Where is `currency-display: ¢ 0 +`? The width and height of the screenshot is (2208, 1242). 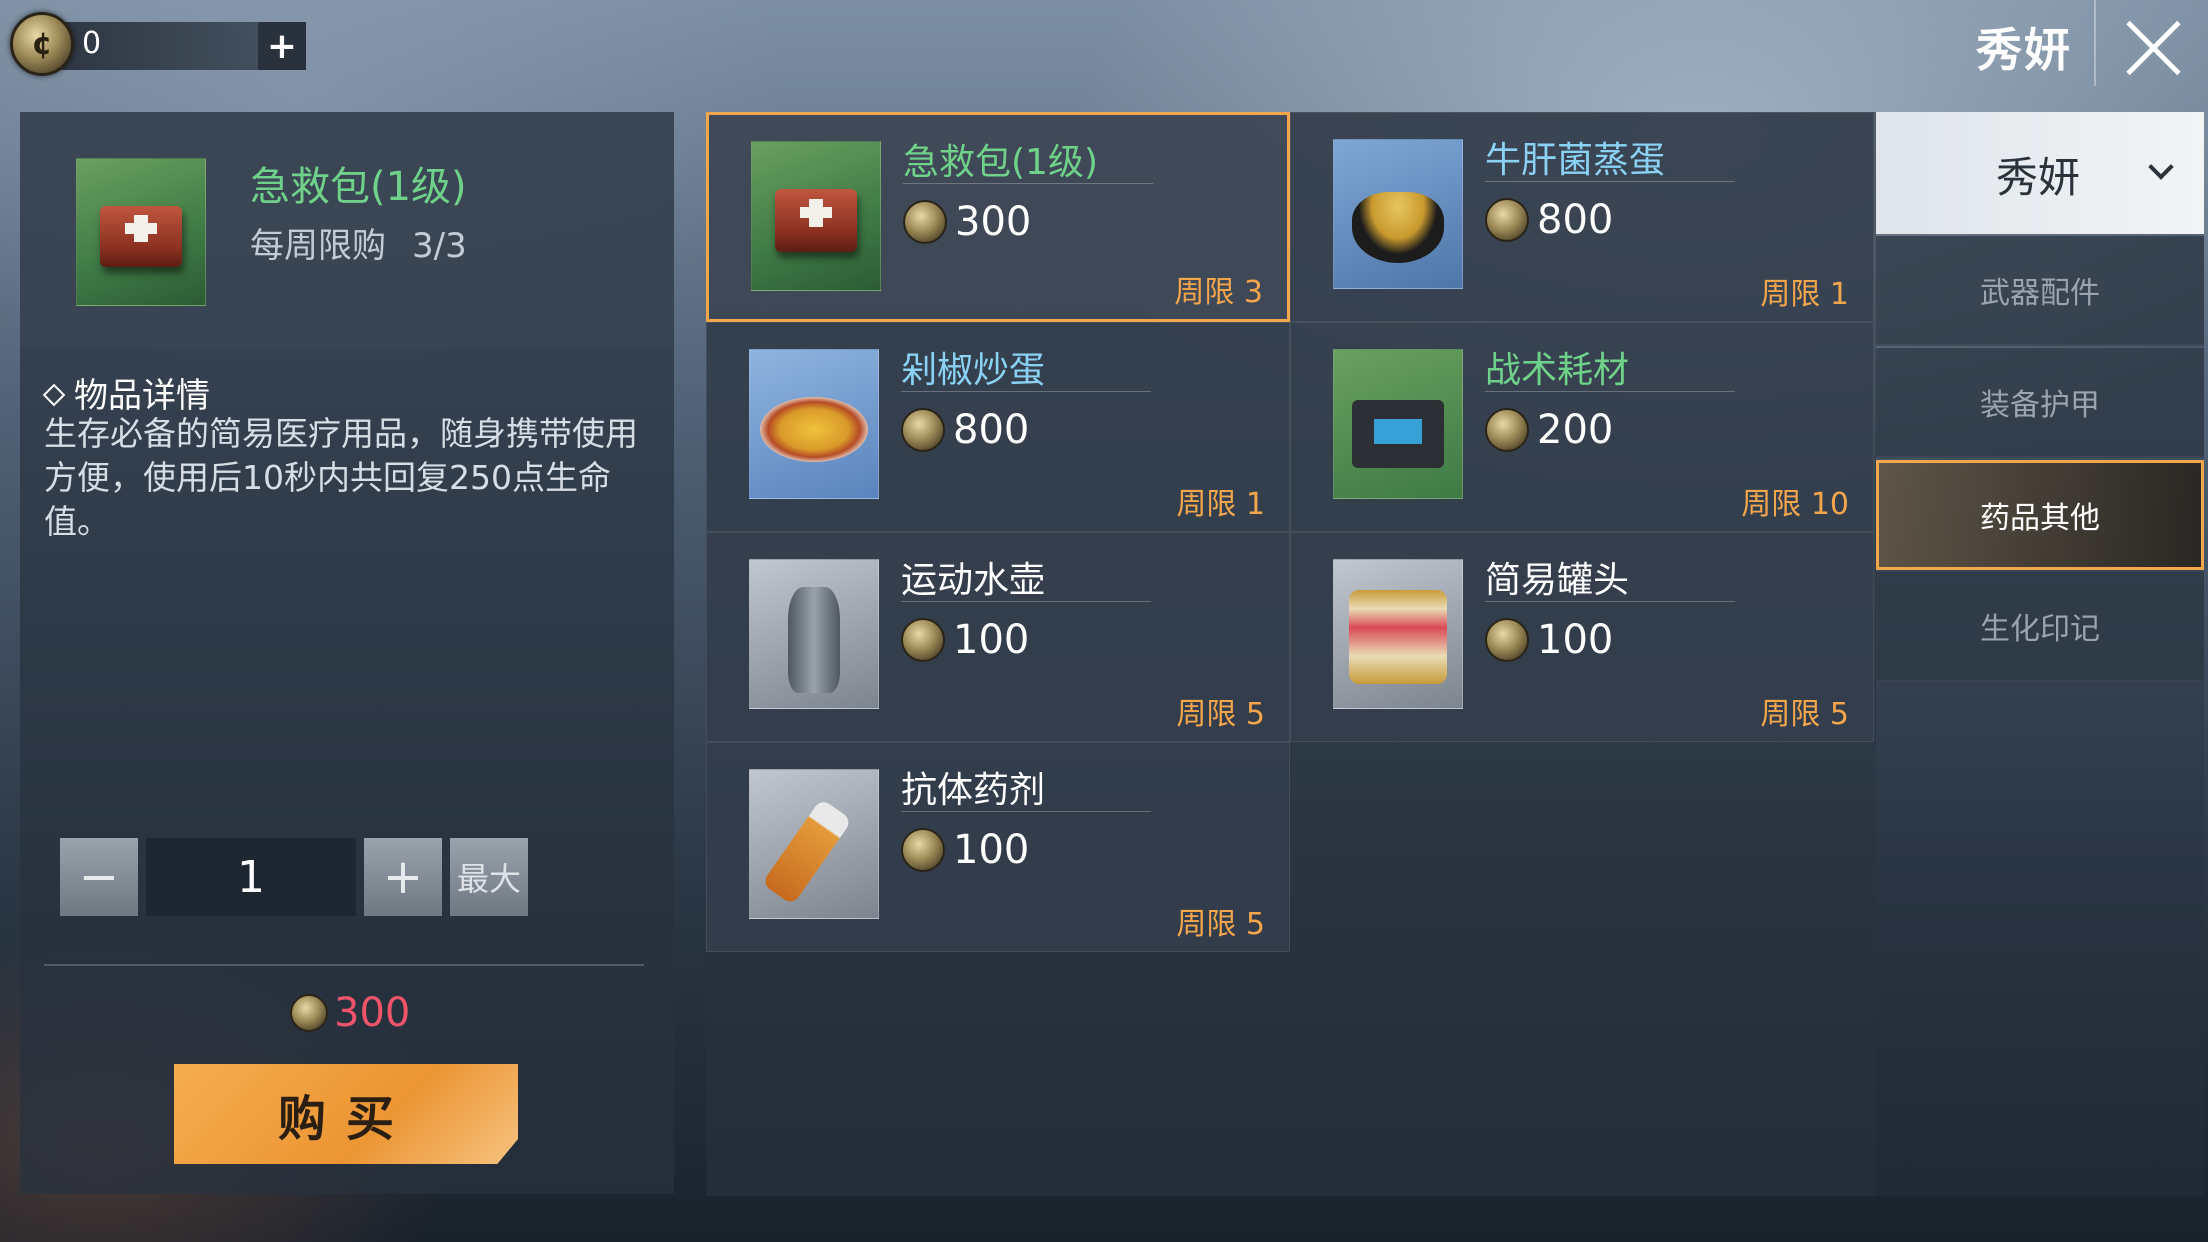 currency-display: ¢ 0 + is located at coordinates (158, 44).